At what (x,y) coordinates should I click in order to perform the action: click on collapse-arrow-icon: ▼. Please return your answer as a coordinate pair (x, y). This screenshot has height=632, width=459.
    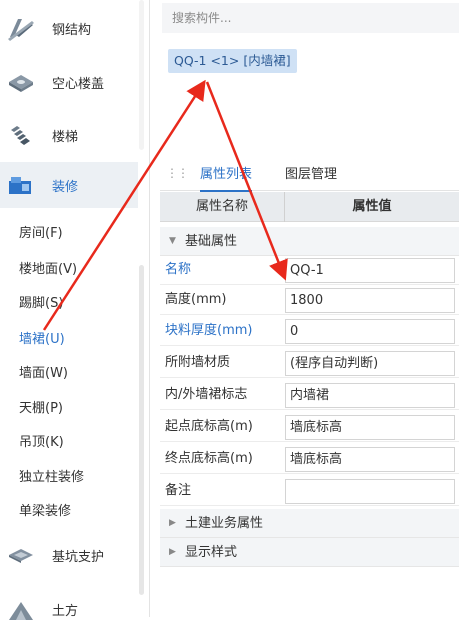
    Looking at the image, I should click on (172, 241).